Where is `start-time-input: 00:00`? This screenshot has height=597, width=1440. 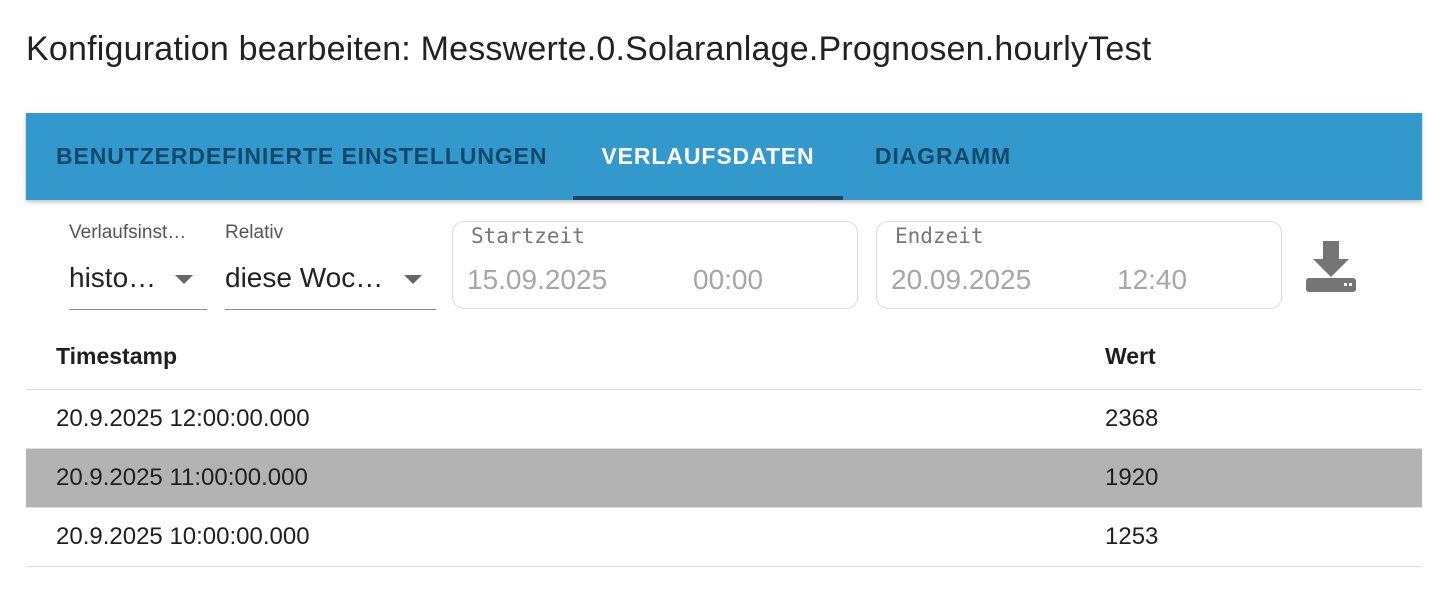
start-time-input: 00:00 is located at coordinates (728, 280).